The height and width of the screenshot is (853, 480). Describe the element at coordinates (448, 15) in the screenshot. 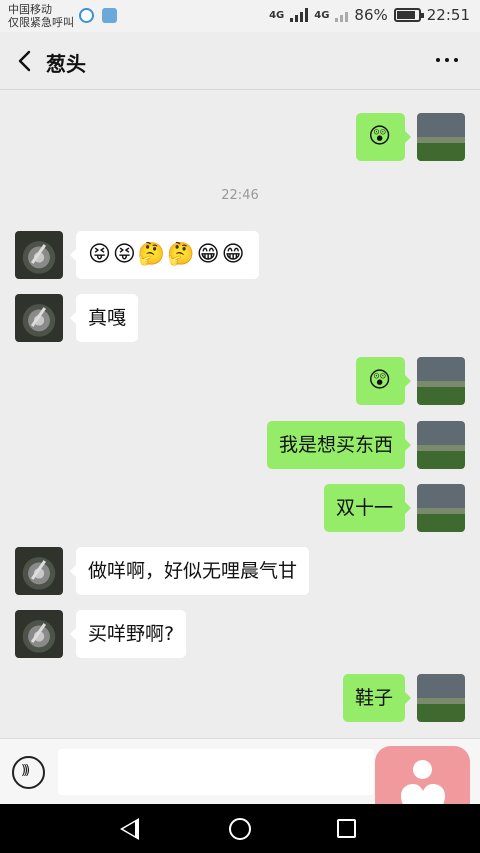

I see `clock: 22:51` at that location.